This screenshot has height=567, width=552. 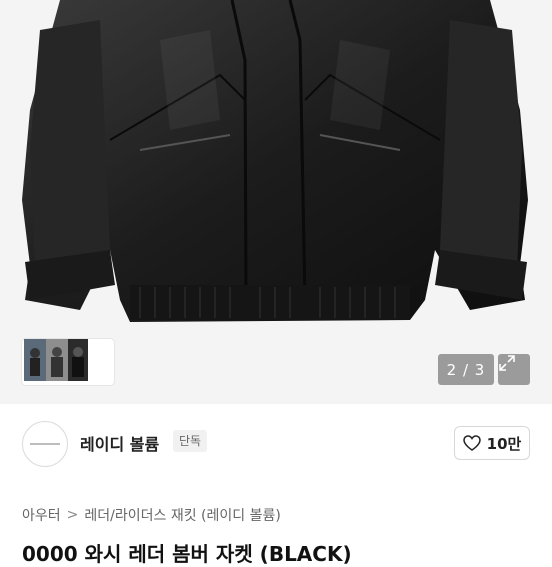 I want to click on image-counter: 2 / 3, so click(x=466, y=369).